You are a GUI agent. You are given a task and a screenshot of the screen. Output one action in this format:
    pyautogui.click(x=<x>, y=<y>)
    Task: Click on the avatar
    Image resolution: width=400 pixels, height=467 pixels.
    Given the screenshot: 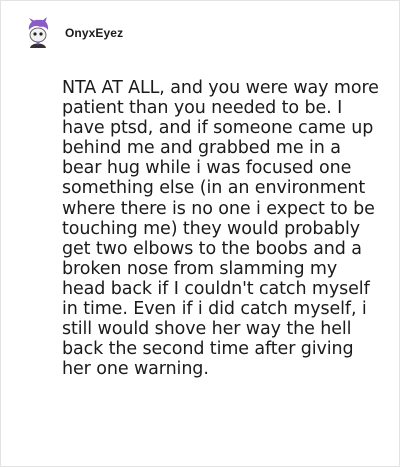 What is the action you would take?
    pyautogui.click(x=38, y=33)
    